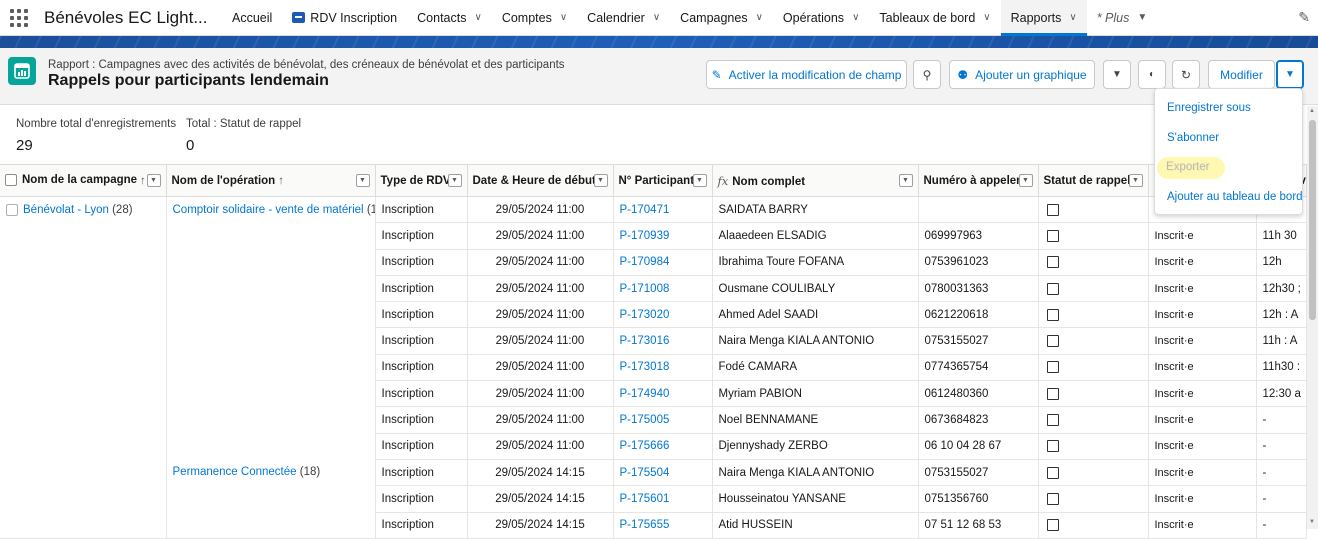  Describe the element at coordinates (623, 18) in the screenshot. I see `nav-tab-calendrier: Calendrier ∨` at that location.